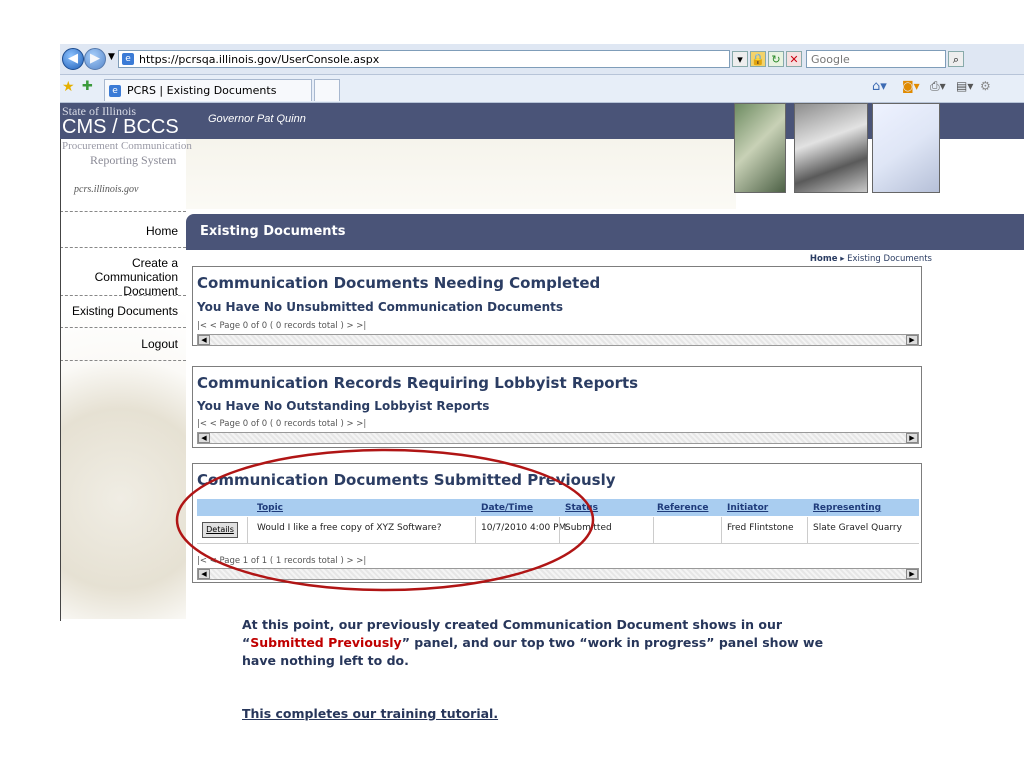 Image resolution: width=1024 pixels, height=768 pixels. Describe the element at coordinates (758, 59) in the screenshot. I see `lock-icon: 🔒` at that location.